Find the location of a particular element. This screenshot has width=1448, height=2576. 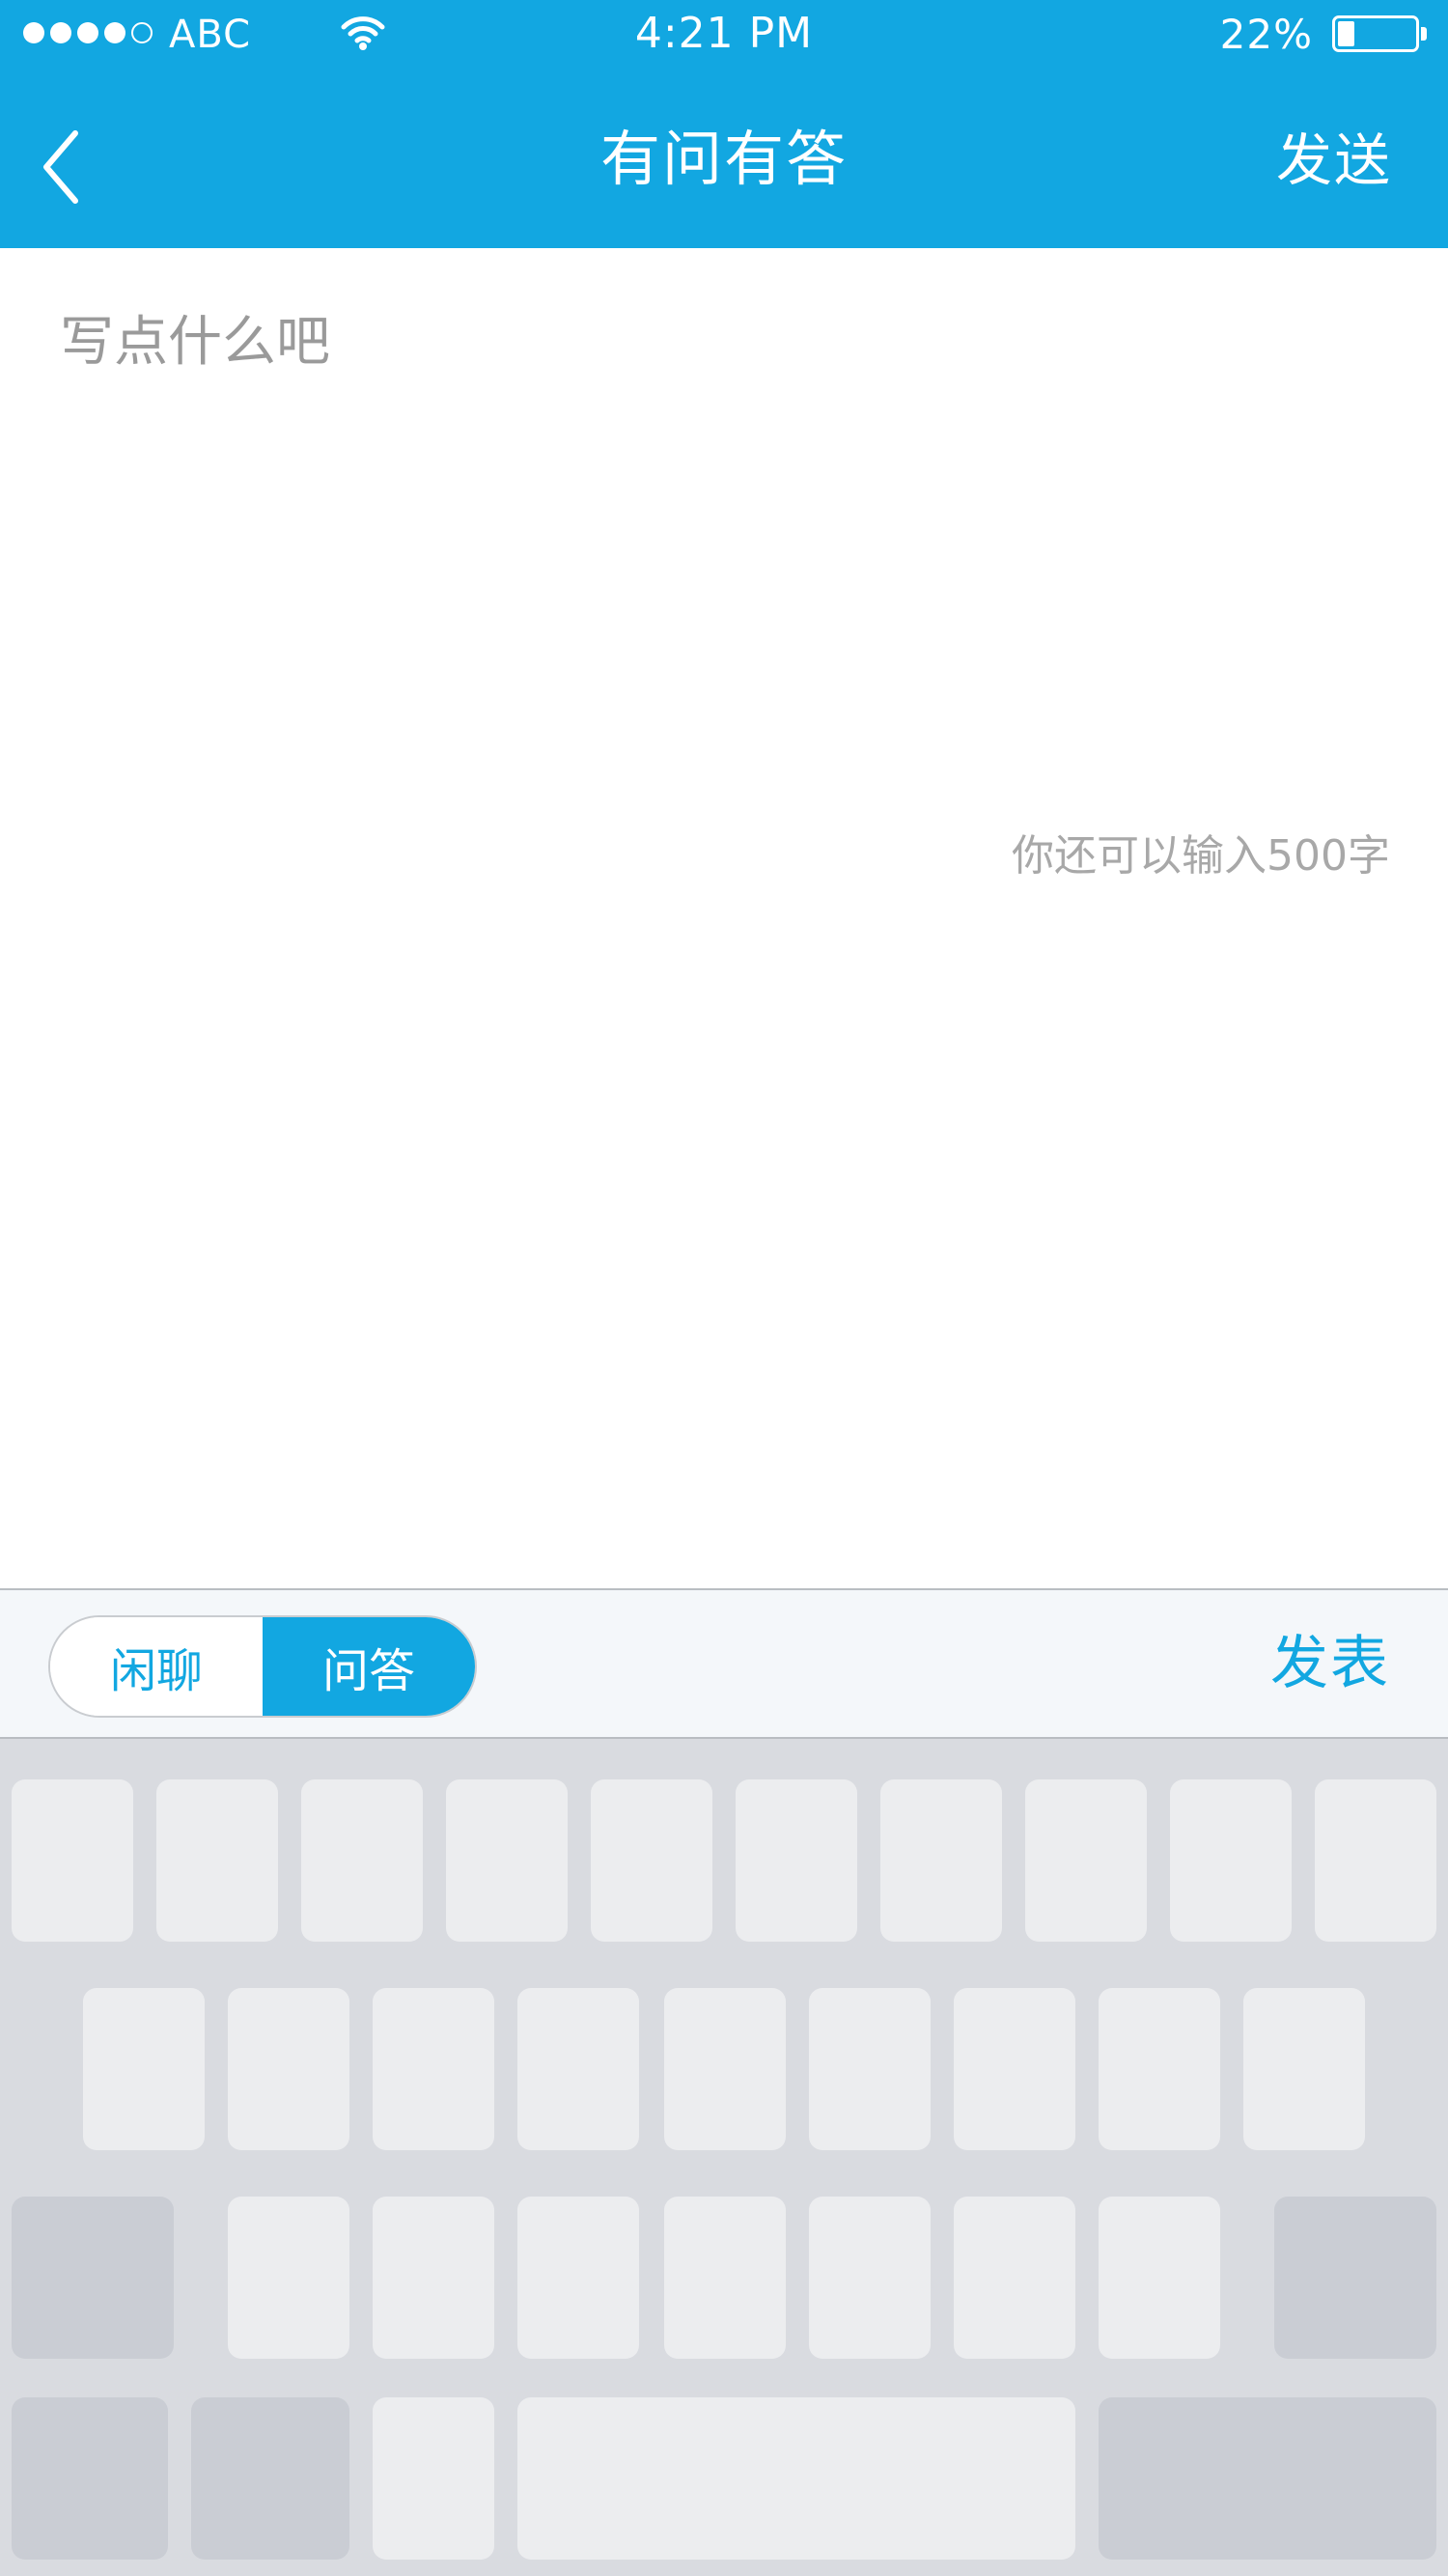

compose-toolbar: 闲聊 问答 发表 is located at coordinates (724, 1664).